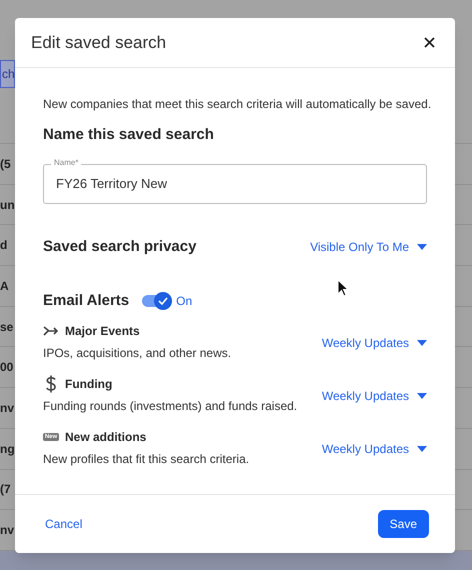 Image resolution: width=472 pixels, height=570 pixels. Describe the element at coordinates (403, 524) in the screenshot. I see `save-button: Save` at that location.